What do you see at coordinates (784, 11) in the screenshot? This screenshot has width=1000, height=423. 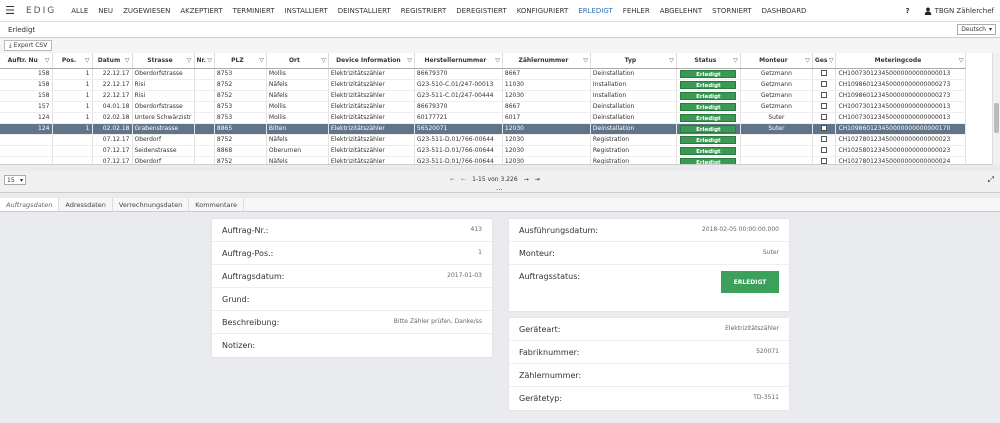 I see `nav-item-dashboard: DASHBOARD` at bounding box center [784, 11].